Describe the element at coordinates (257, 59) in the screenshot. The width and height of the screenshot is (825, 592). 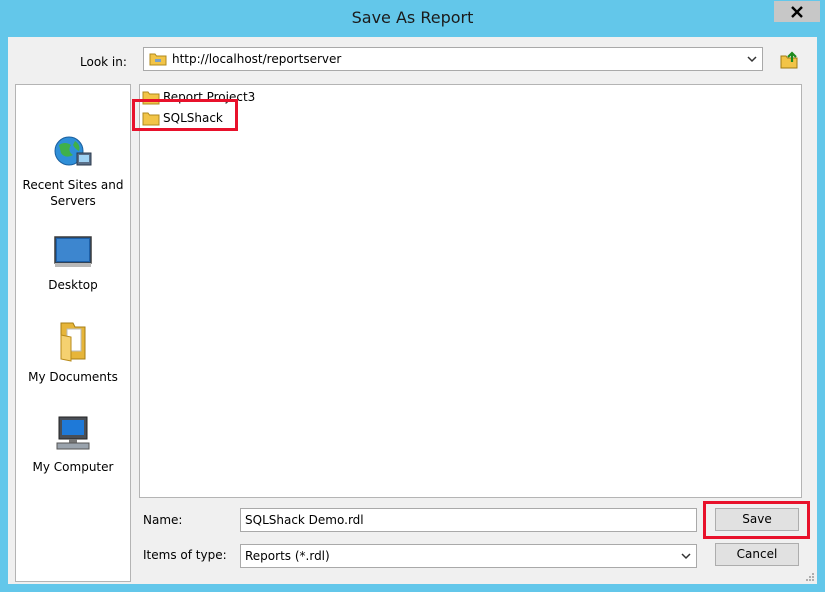
I see `look-in-value: http://localhost/reportserver` at that location.